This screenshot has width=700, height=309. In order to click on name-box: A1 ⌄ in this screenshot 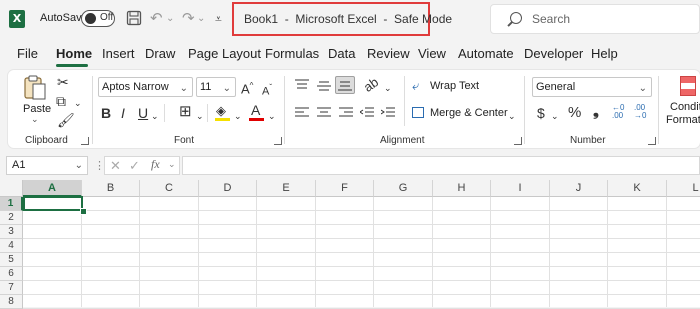, I will do `click(47, 165)`.